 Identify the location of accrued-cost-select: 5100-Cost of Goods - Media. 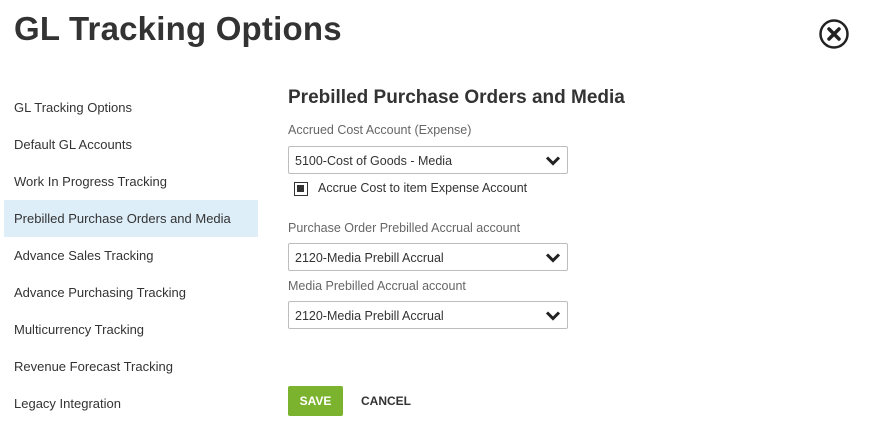
(428, 160).